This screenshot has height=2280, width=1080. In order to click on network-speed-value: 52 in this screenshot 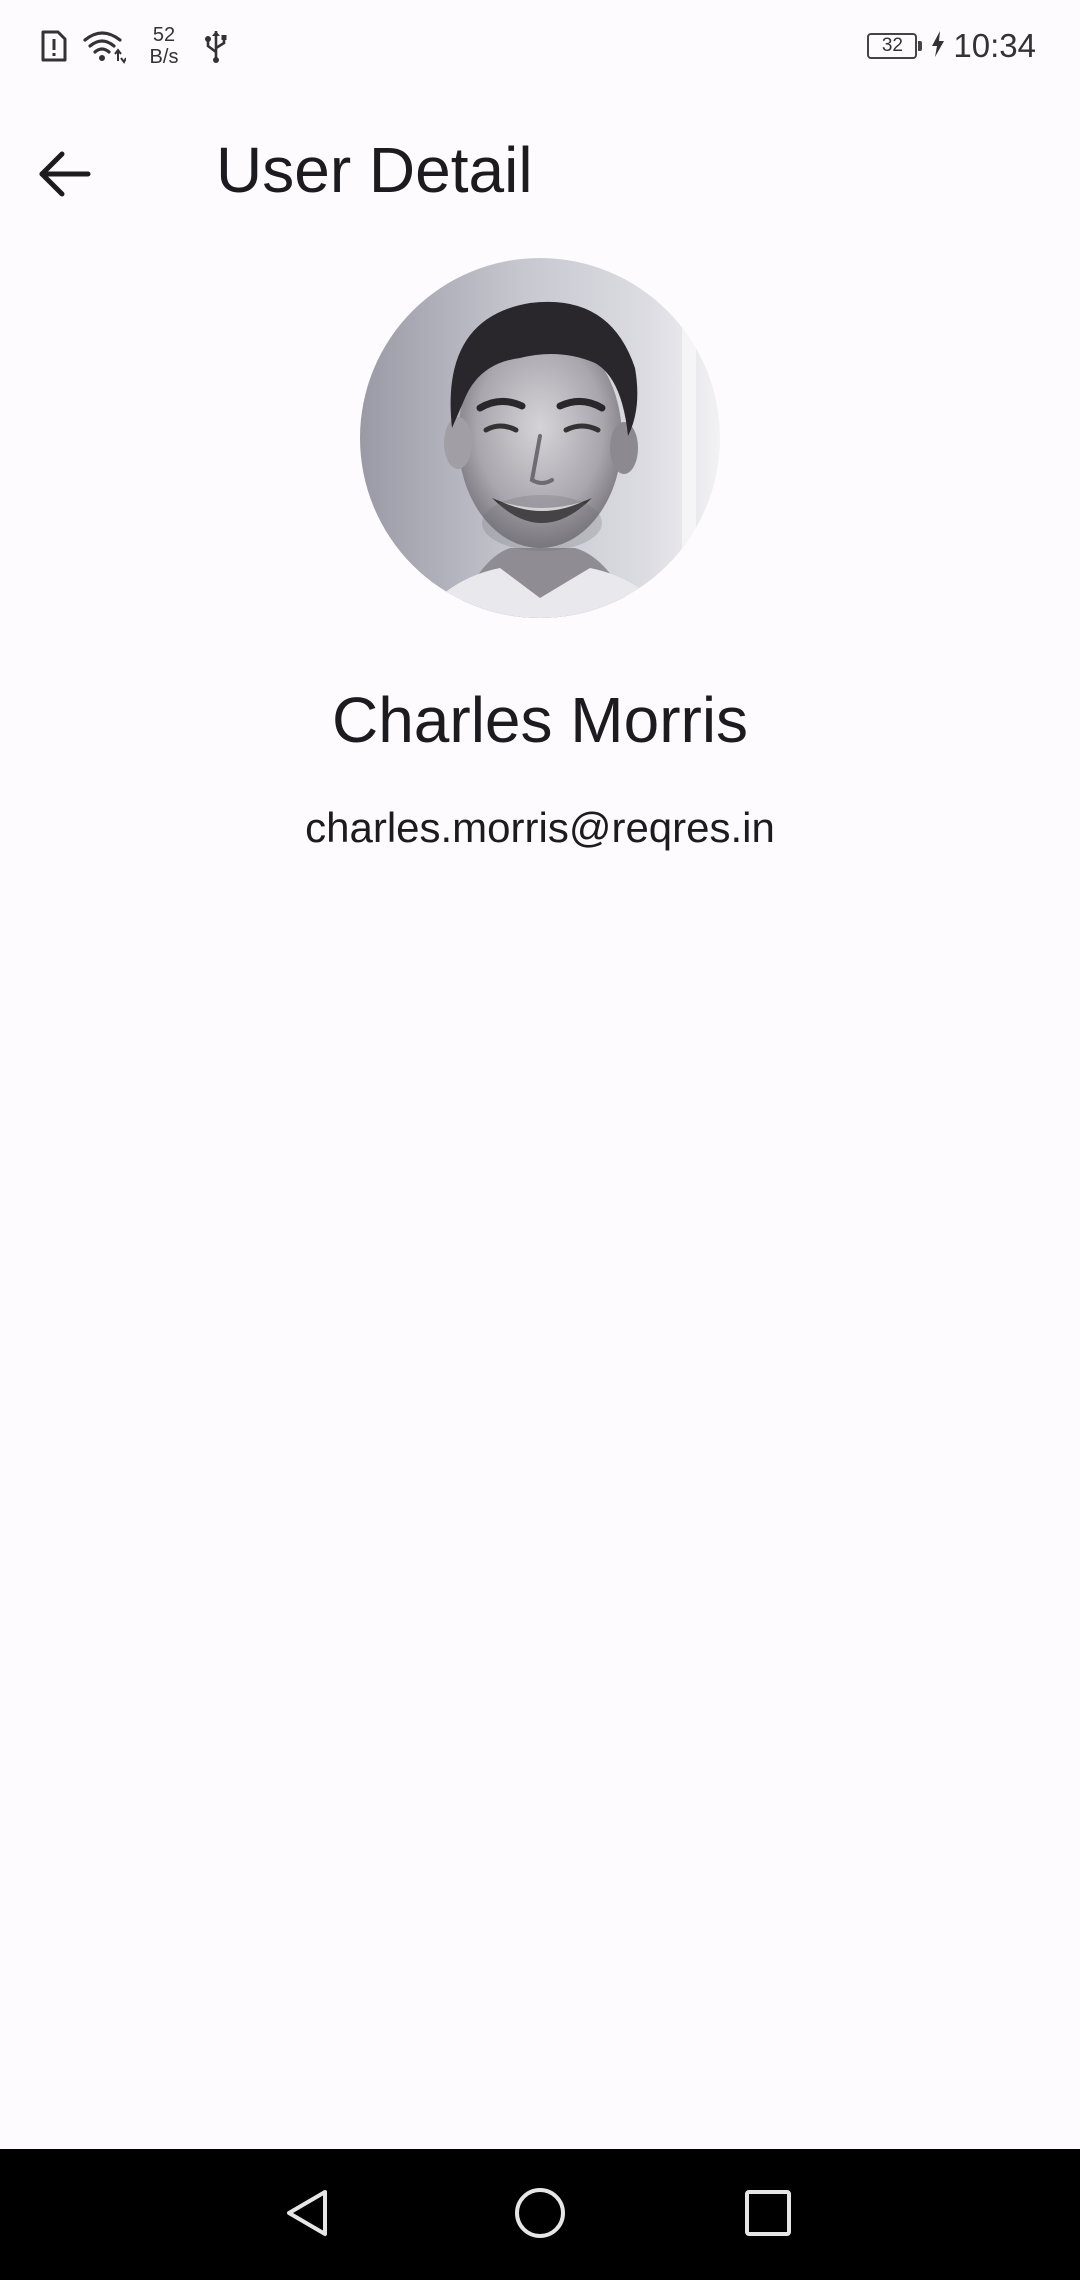, I will do `click(164, 35)`.